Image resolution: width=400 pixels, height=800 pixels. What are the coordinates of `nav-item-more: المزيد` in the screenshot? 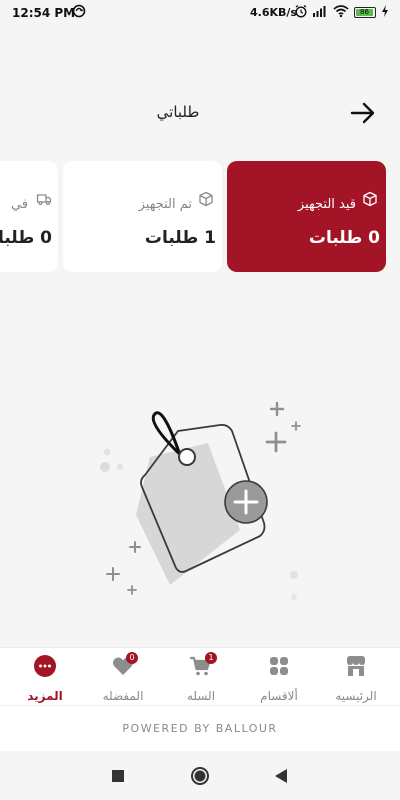 It's located at (45, 679).